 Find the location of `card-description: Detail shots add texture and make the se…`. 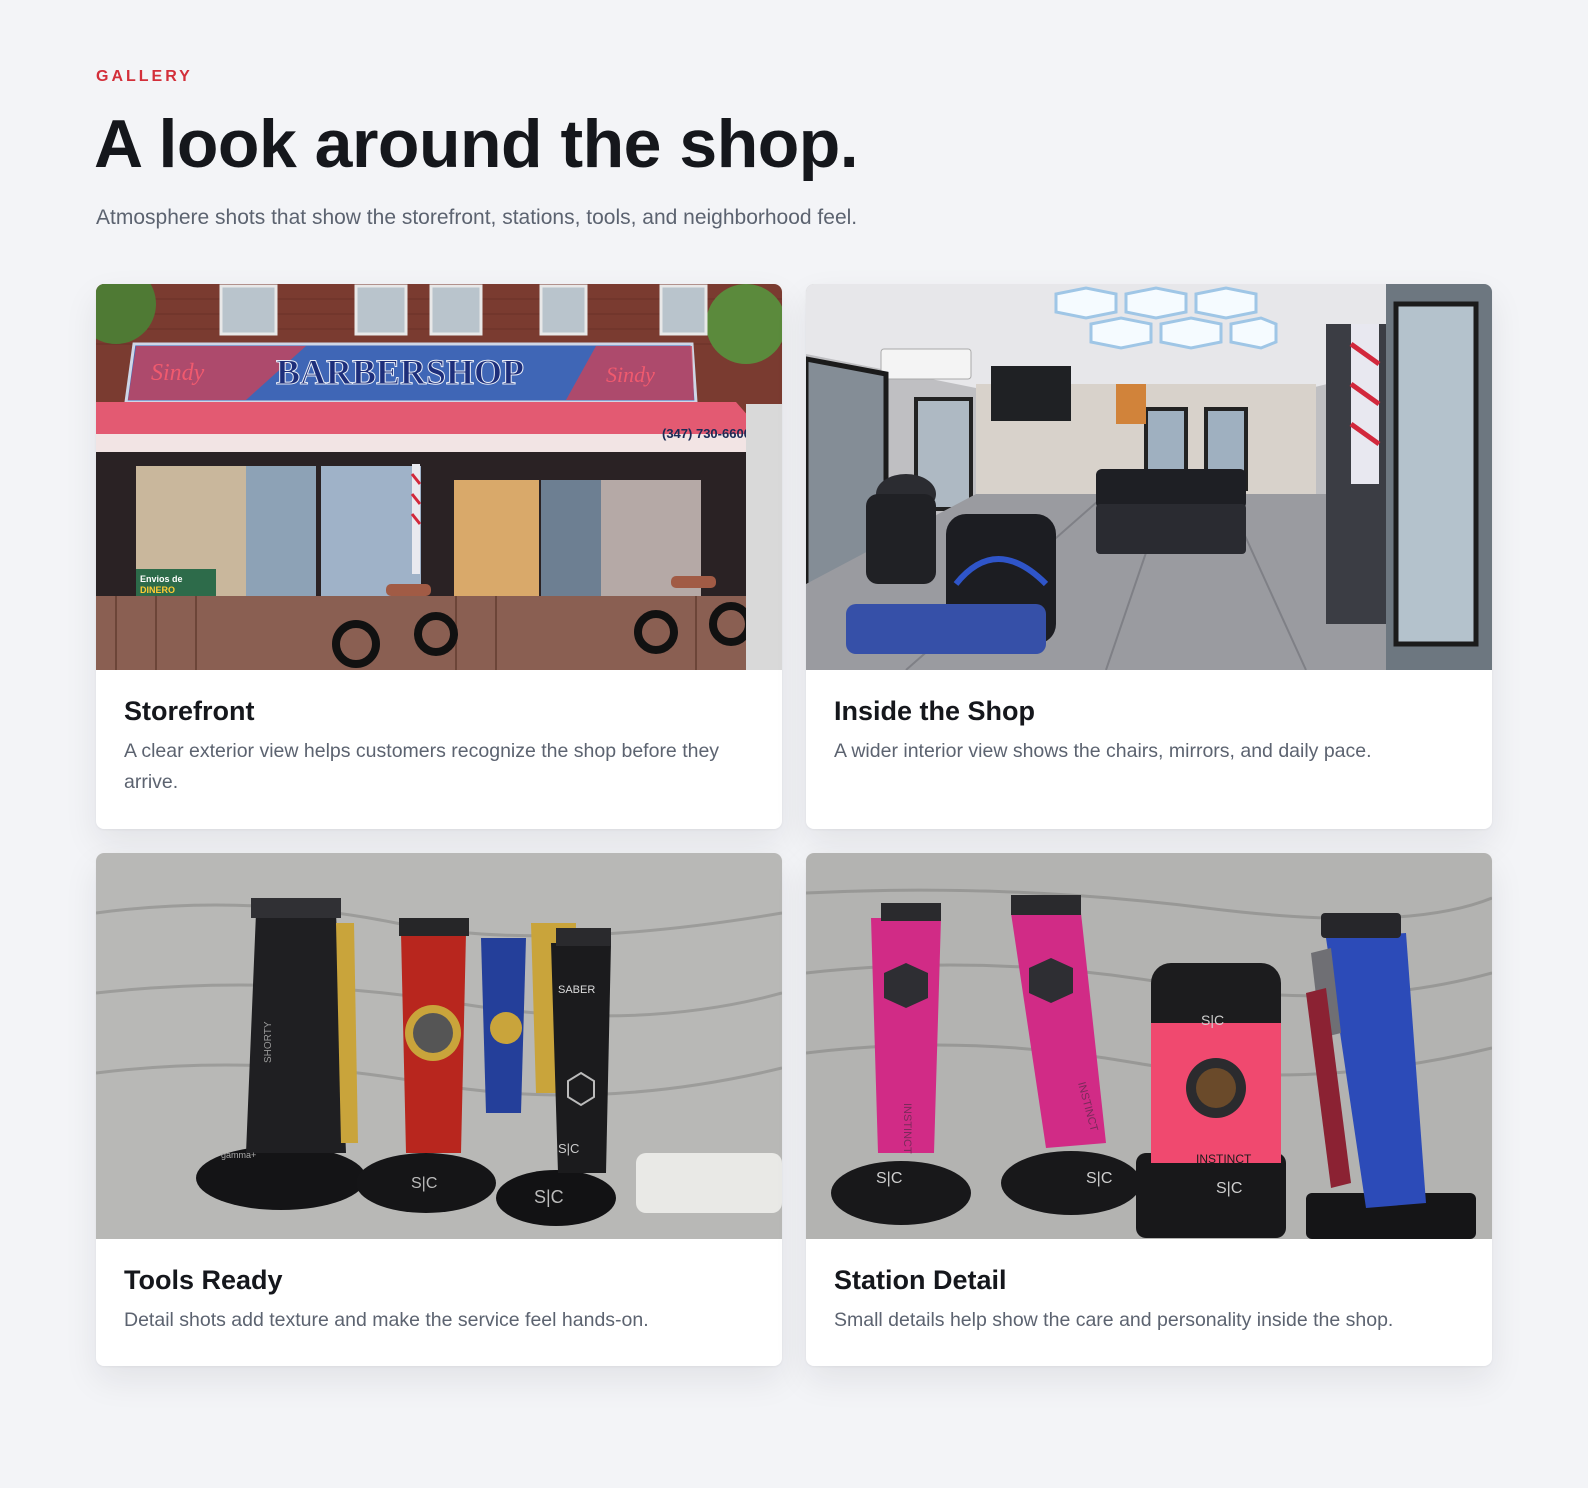

card-description: Detail shots add texture and make the se… is located at coordinates (386, 1320).